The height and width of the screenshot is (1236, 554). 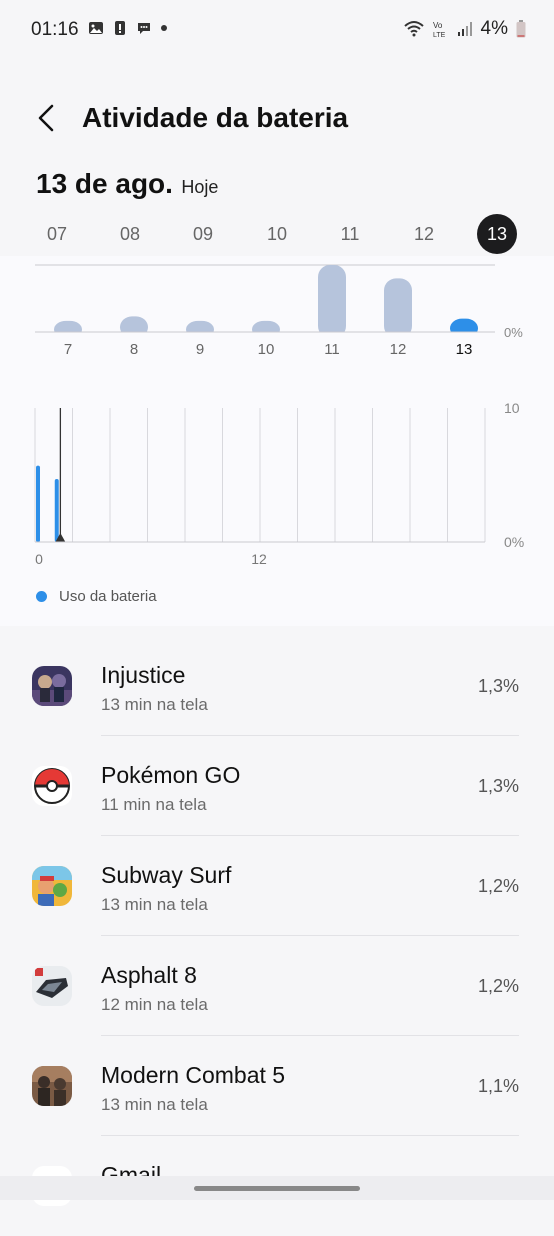 I want to click on back-arrow-icon, so click(x=48, y=118).